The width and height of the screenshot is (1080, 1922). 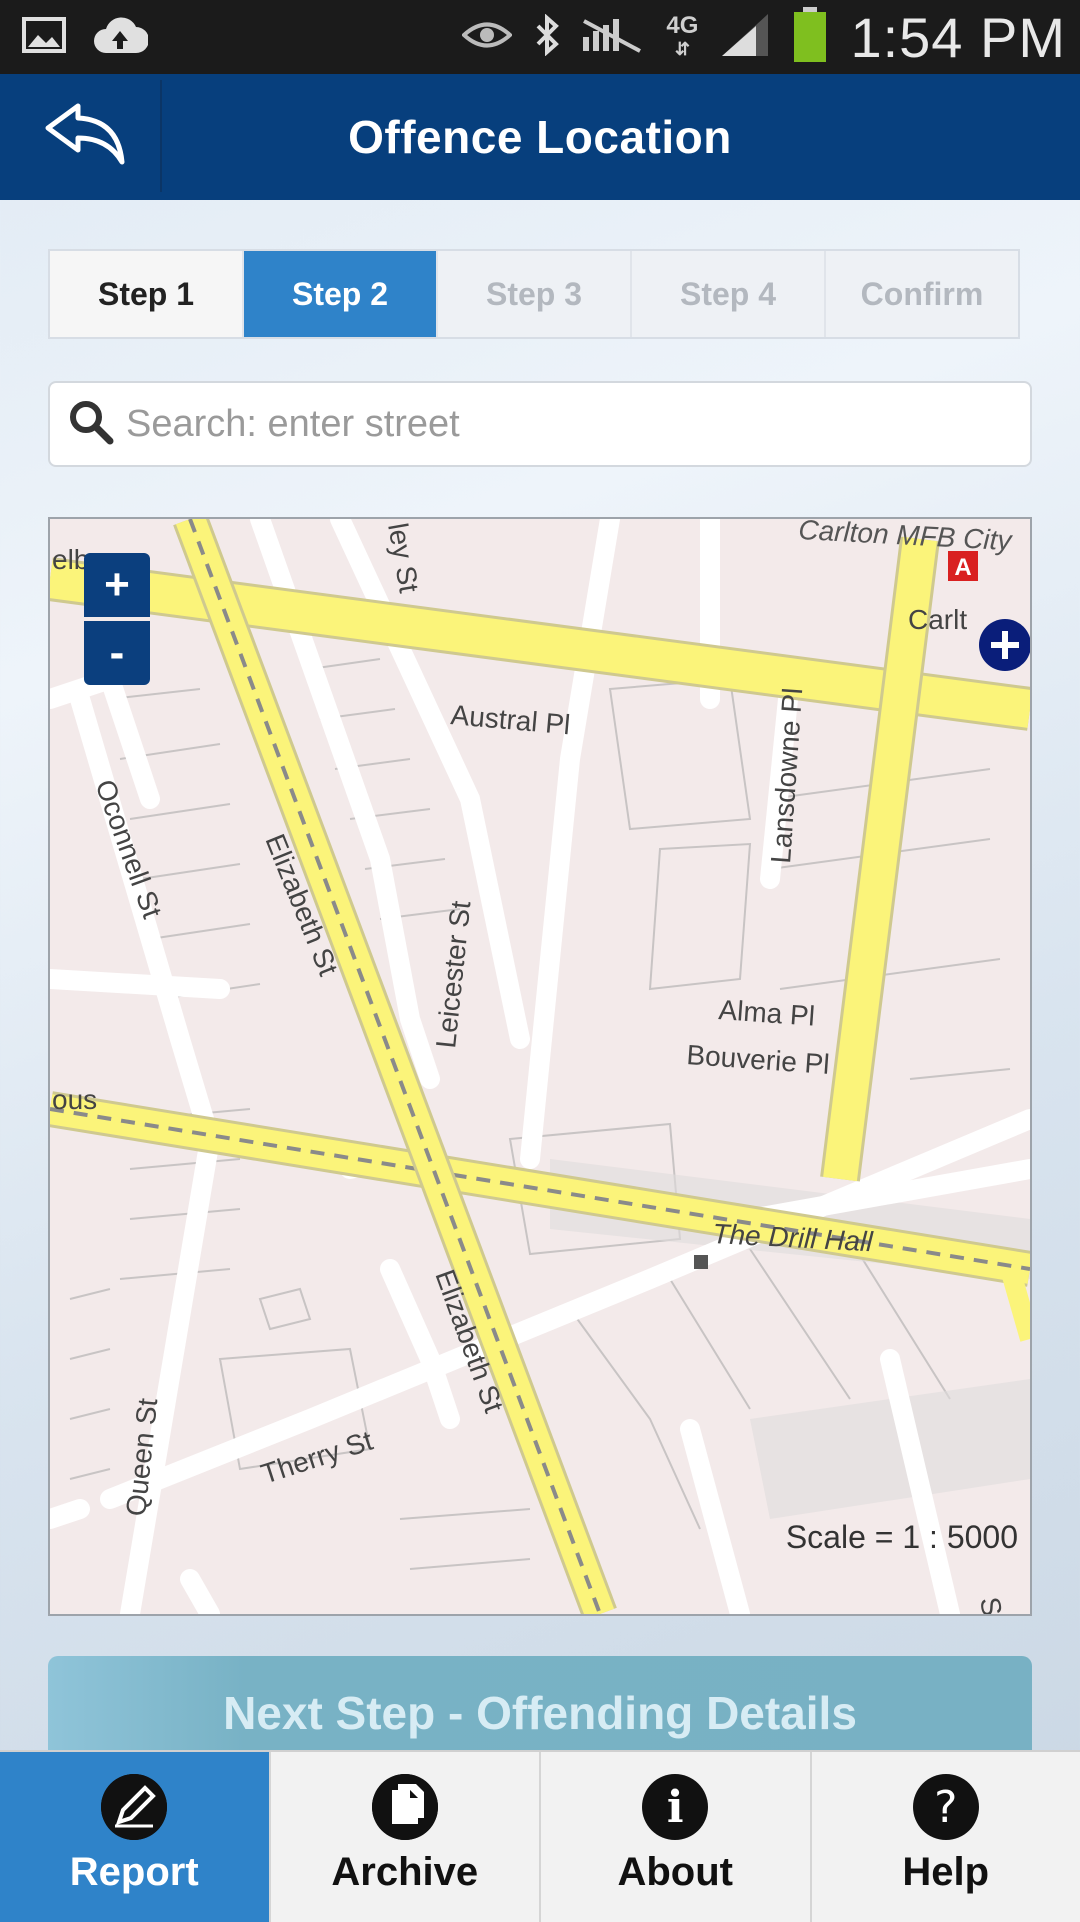 I want to click on network-type: 4G⇵, so click(x=682, y=37).